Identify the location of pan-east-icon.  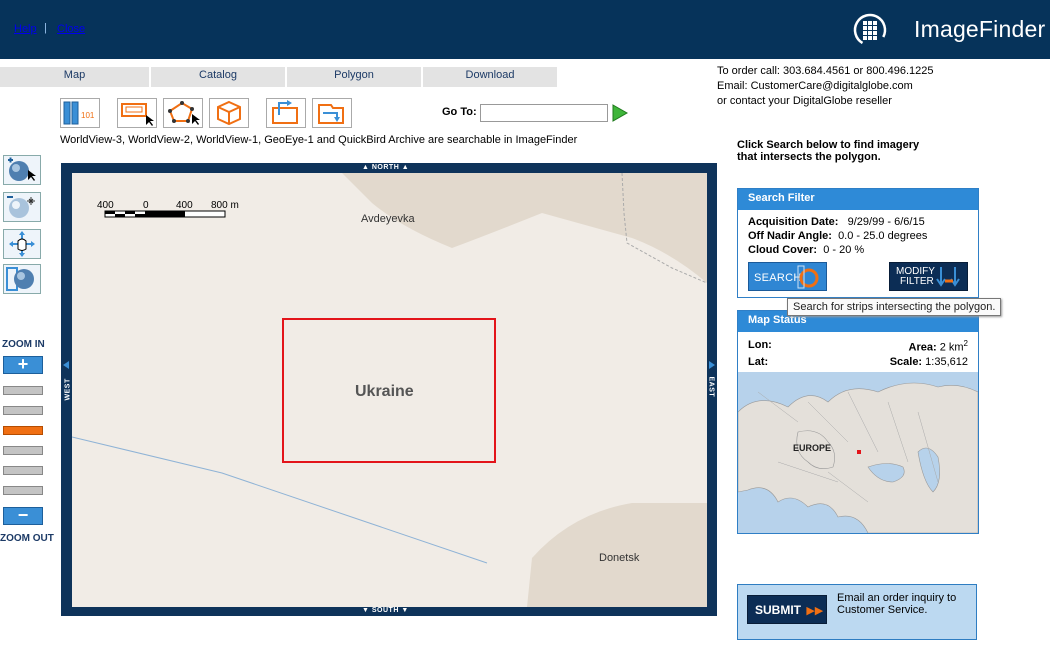
(712, 364).